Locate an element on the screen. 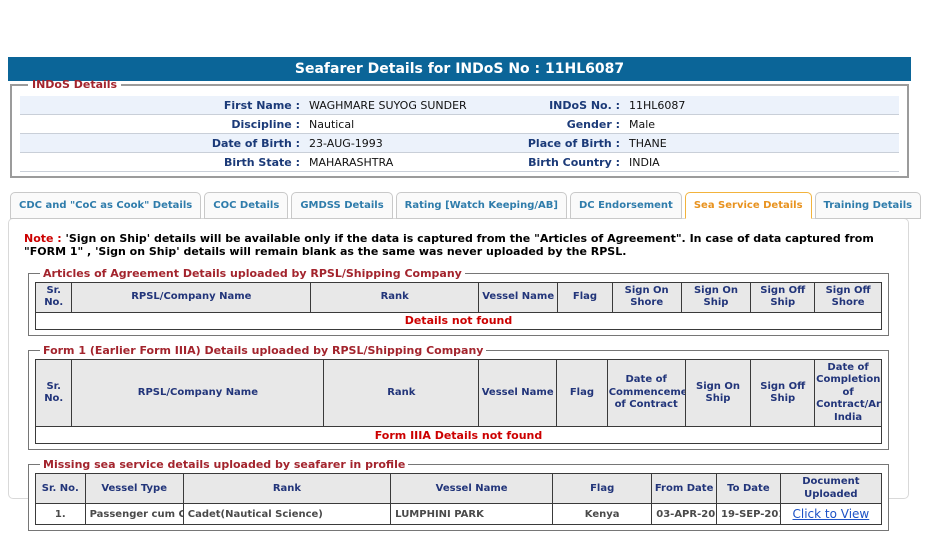 The image size is (952, 535). detail-row: Discipline : Nautical Gender : Male is located at coordinates (459, 124).